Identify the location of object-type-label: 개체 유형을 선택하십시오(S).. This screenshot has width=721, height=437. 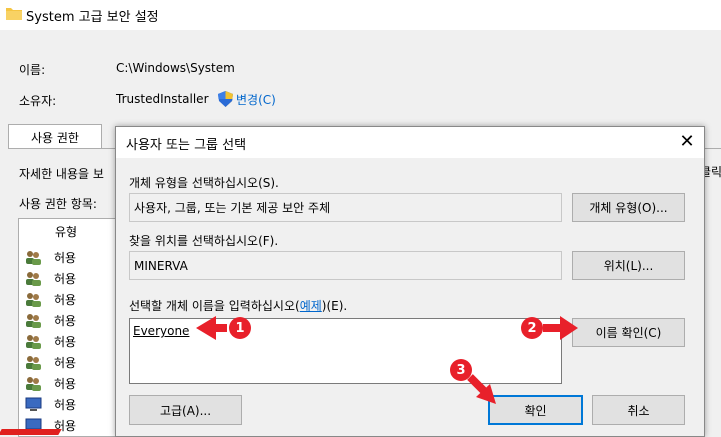
(204, 183).